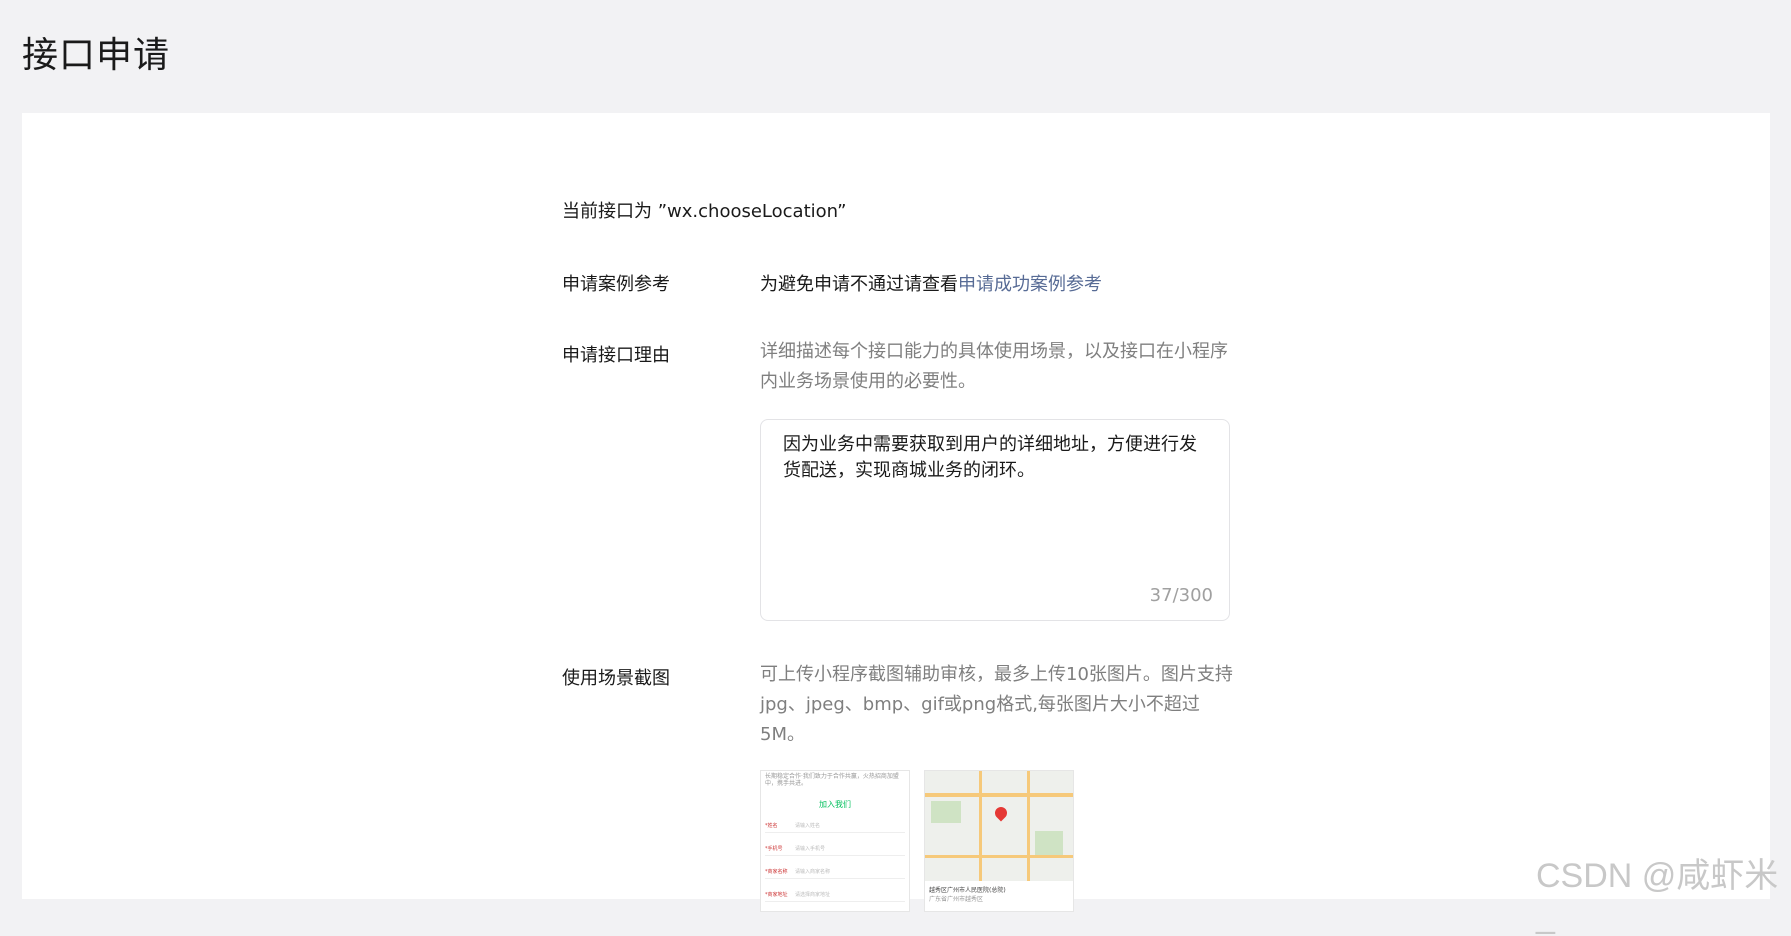 This screenshot has height=936, width=1791. What do you see at coordinates (616, 355) in the screenshot?
I see `reason-label: 申请接口理由` at bounding box center [616, 355].